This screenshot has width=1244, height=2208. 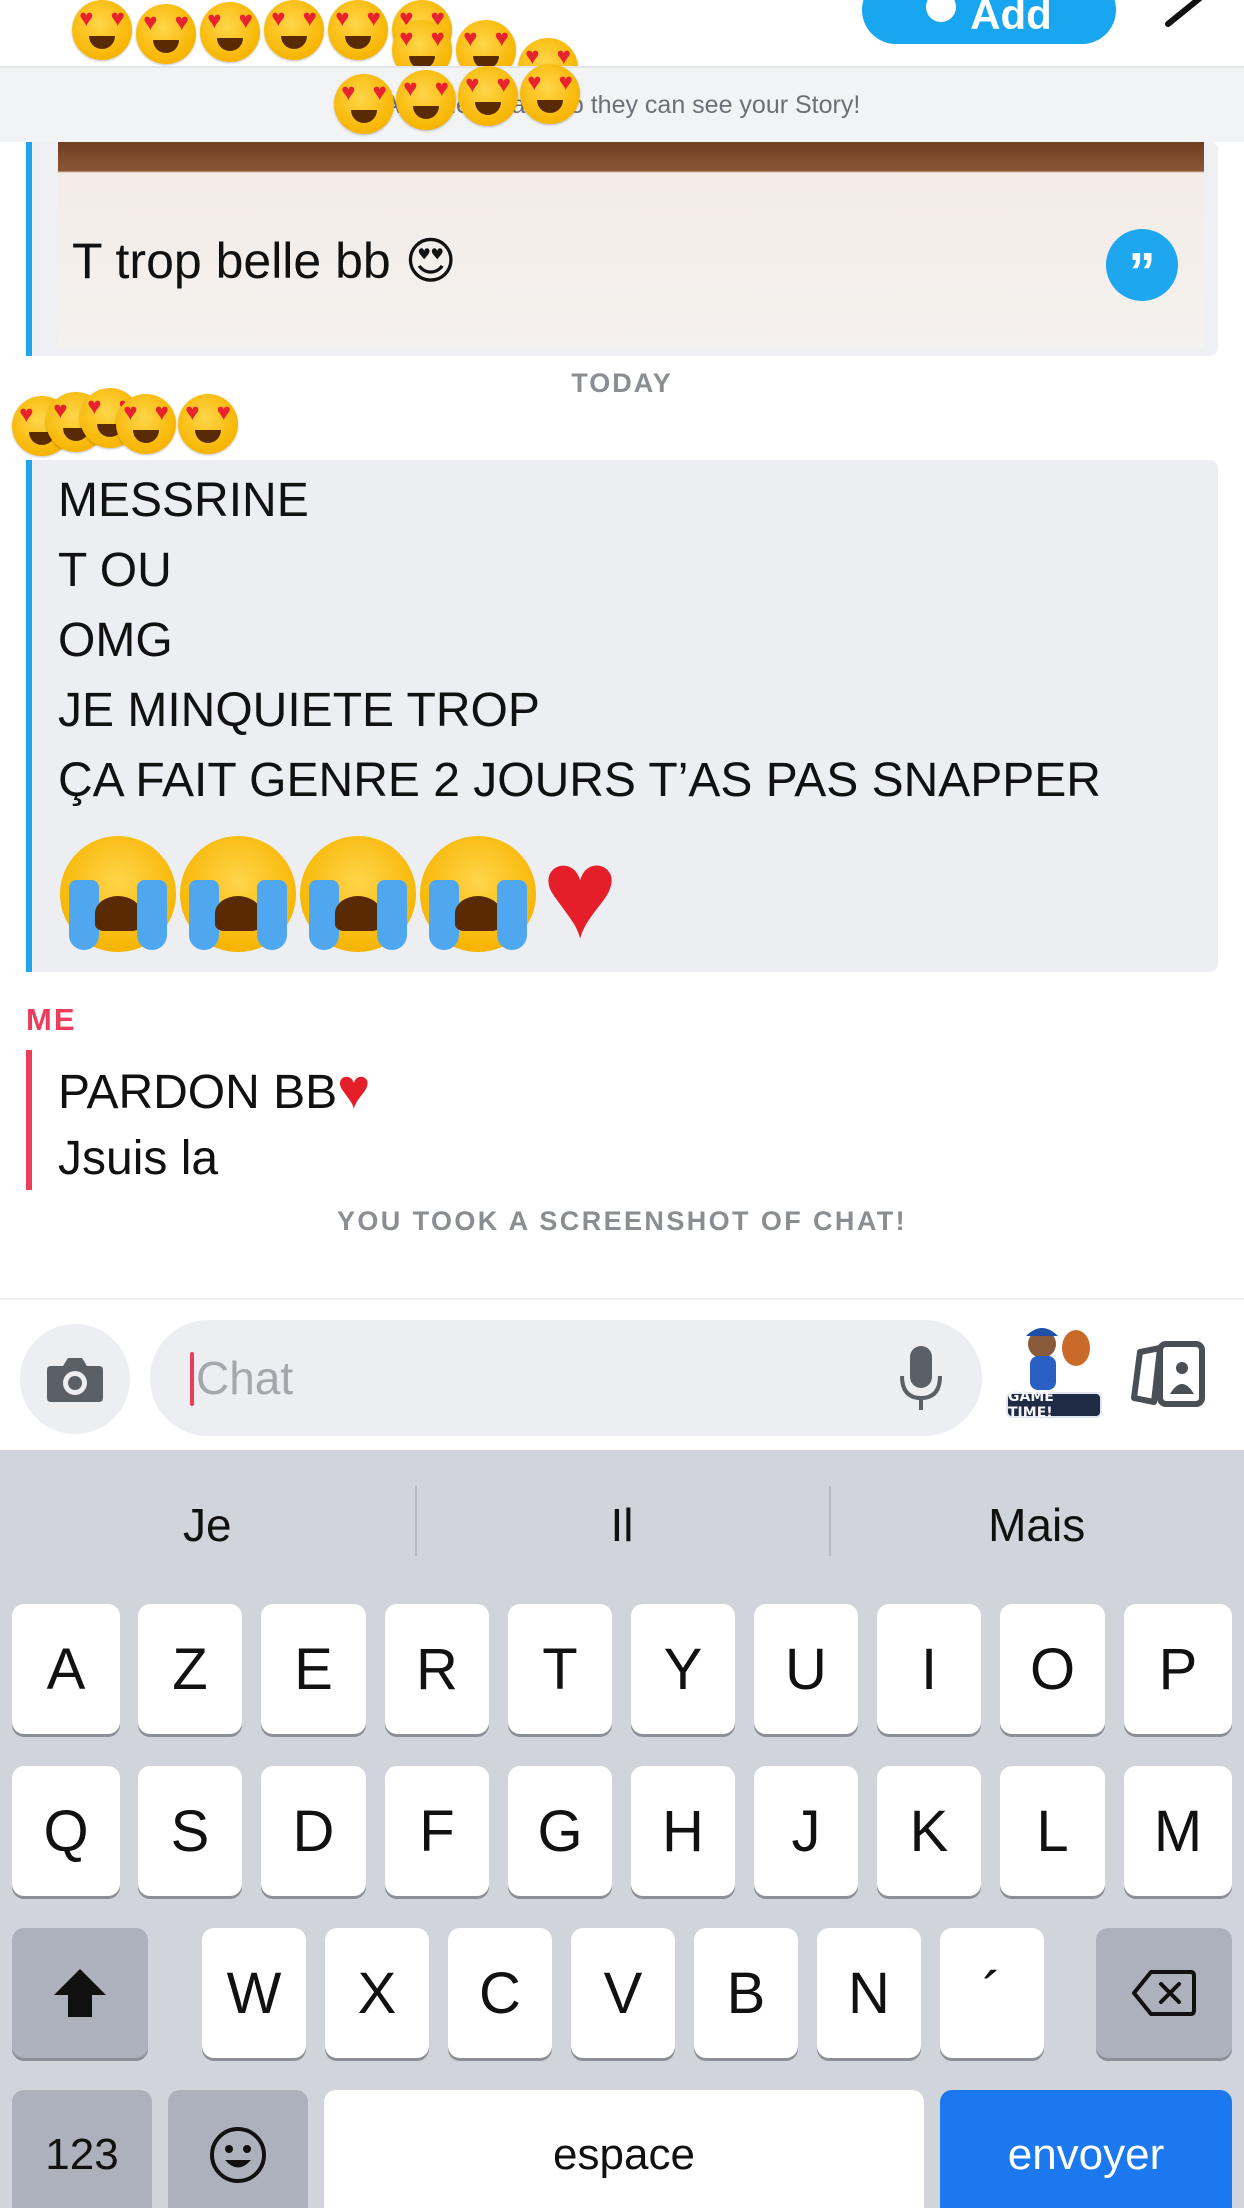 What do you see at coordinates (500, 1993) in the screenshot?
I see `key-c: C` at bounding box center [500, 1993].